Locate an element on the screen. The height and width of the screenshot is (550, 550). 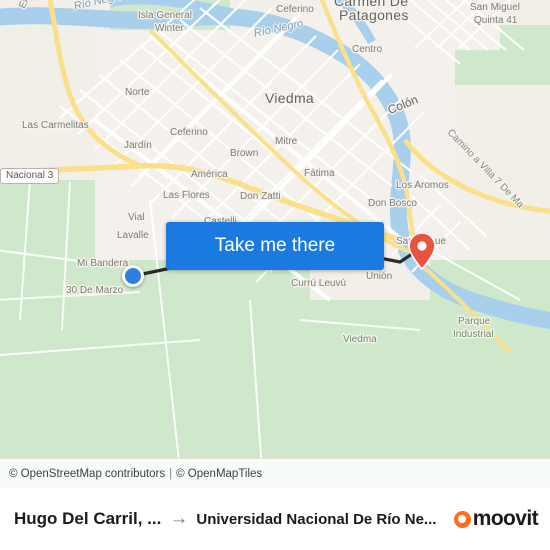
arrow-right-icon: → is located at coordinates (179, 518).